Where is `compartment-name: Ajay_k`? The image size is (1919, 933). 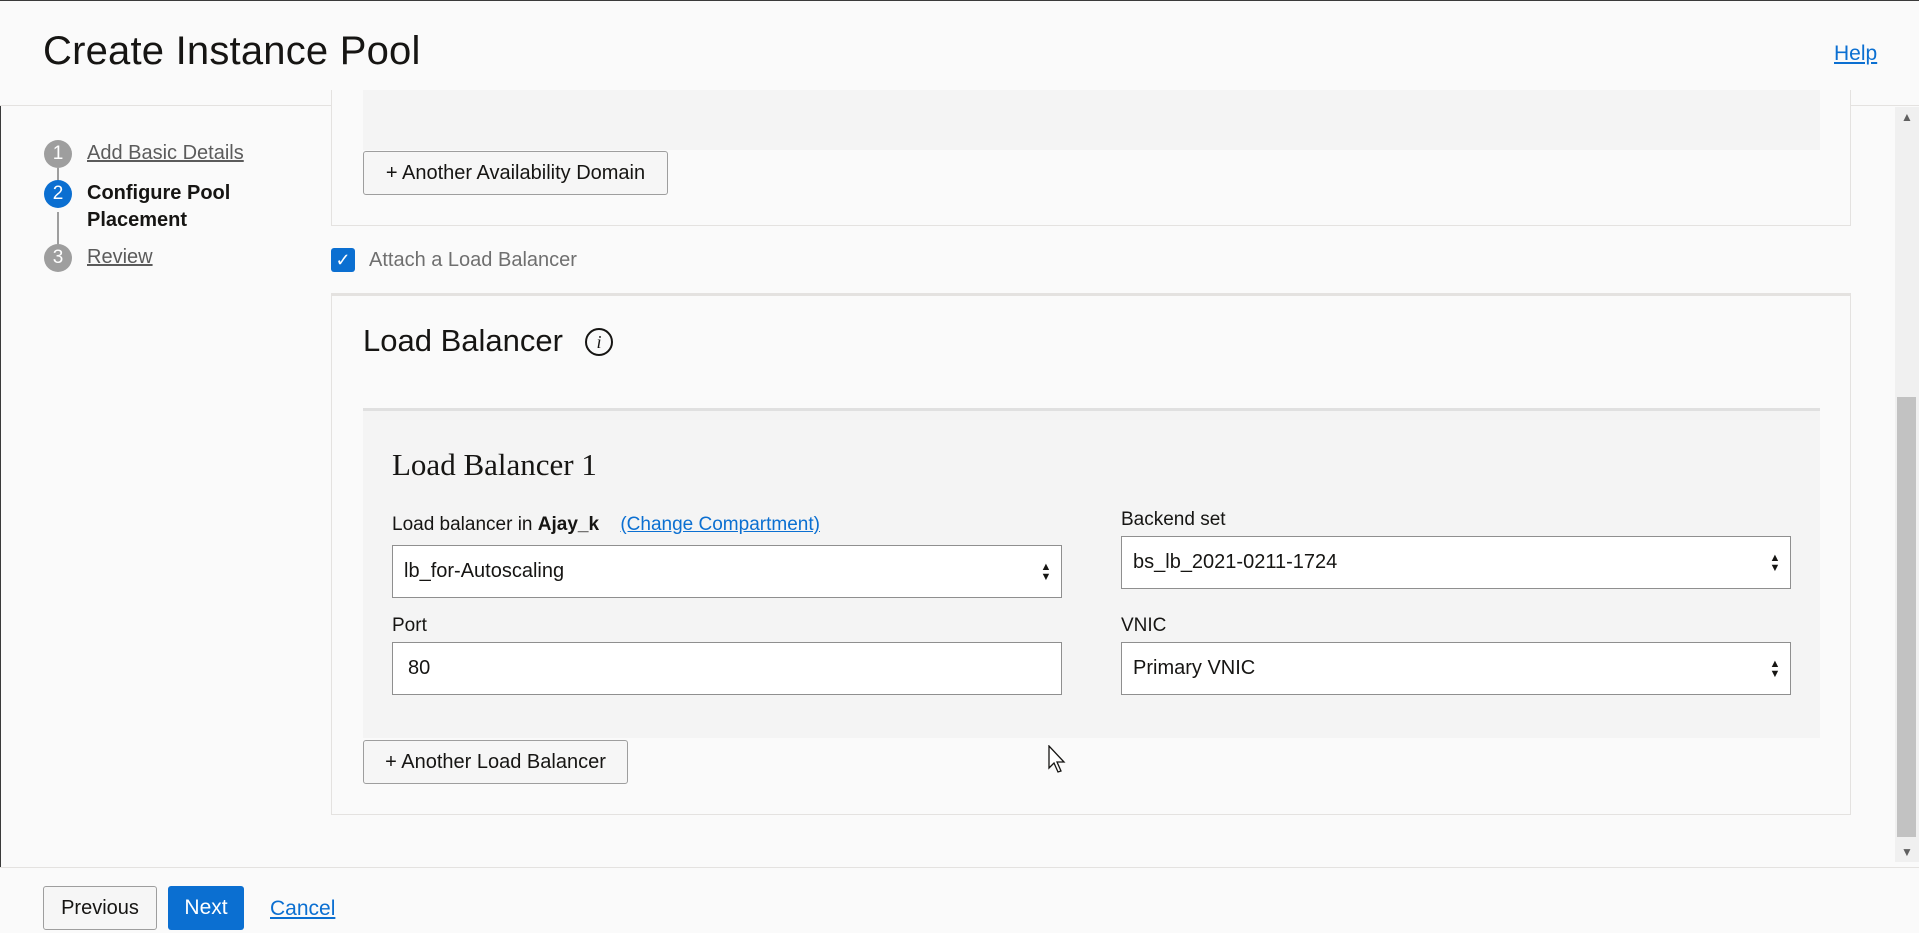 compartment-name: Ajay_k is located at coordinates (568, 524).